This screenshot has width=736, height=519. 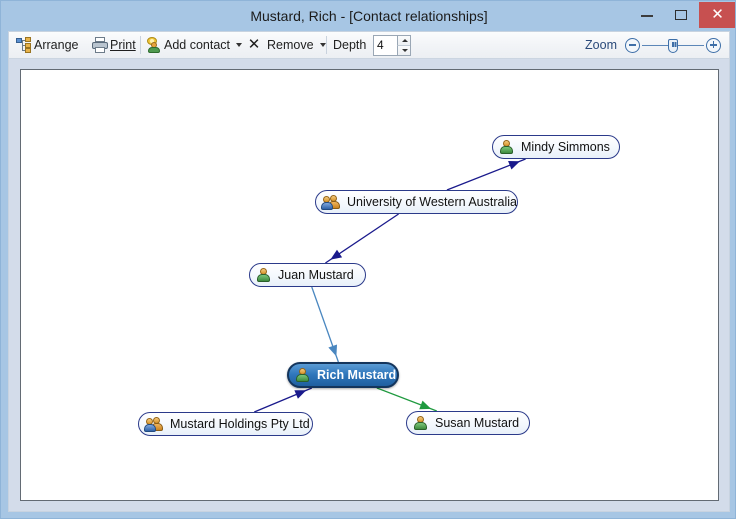 I want to click on arrange-icon, so click(x=24, y=45).